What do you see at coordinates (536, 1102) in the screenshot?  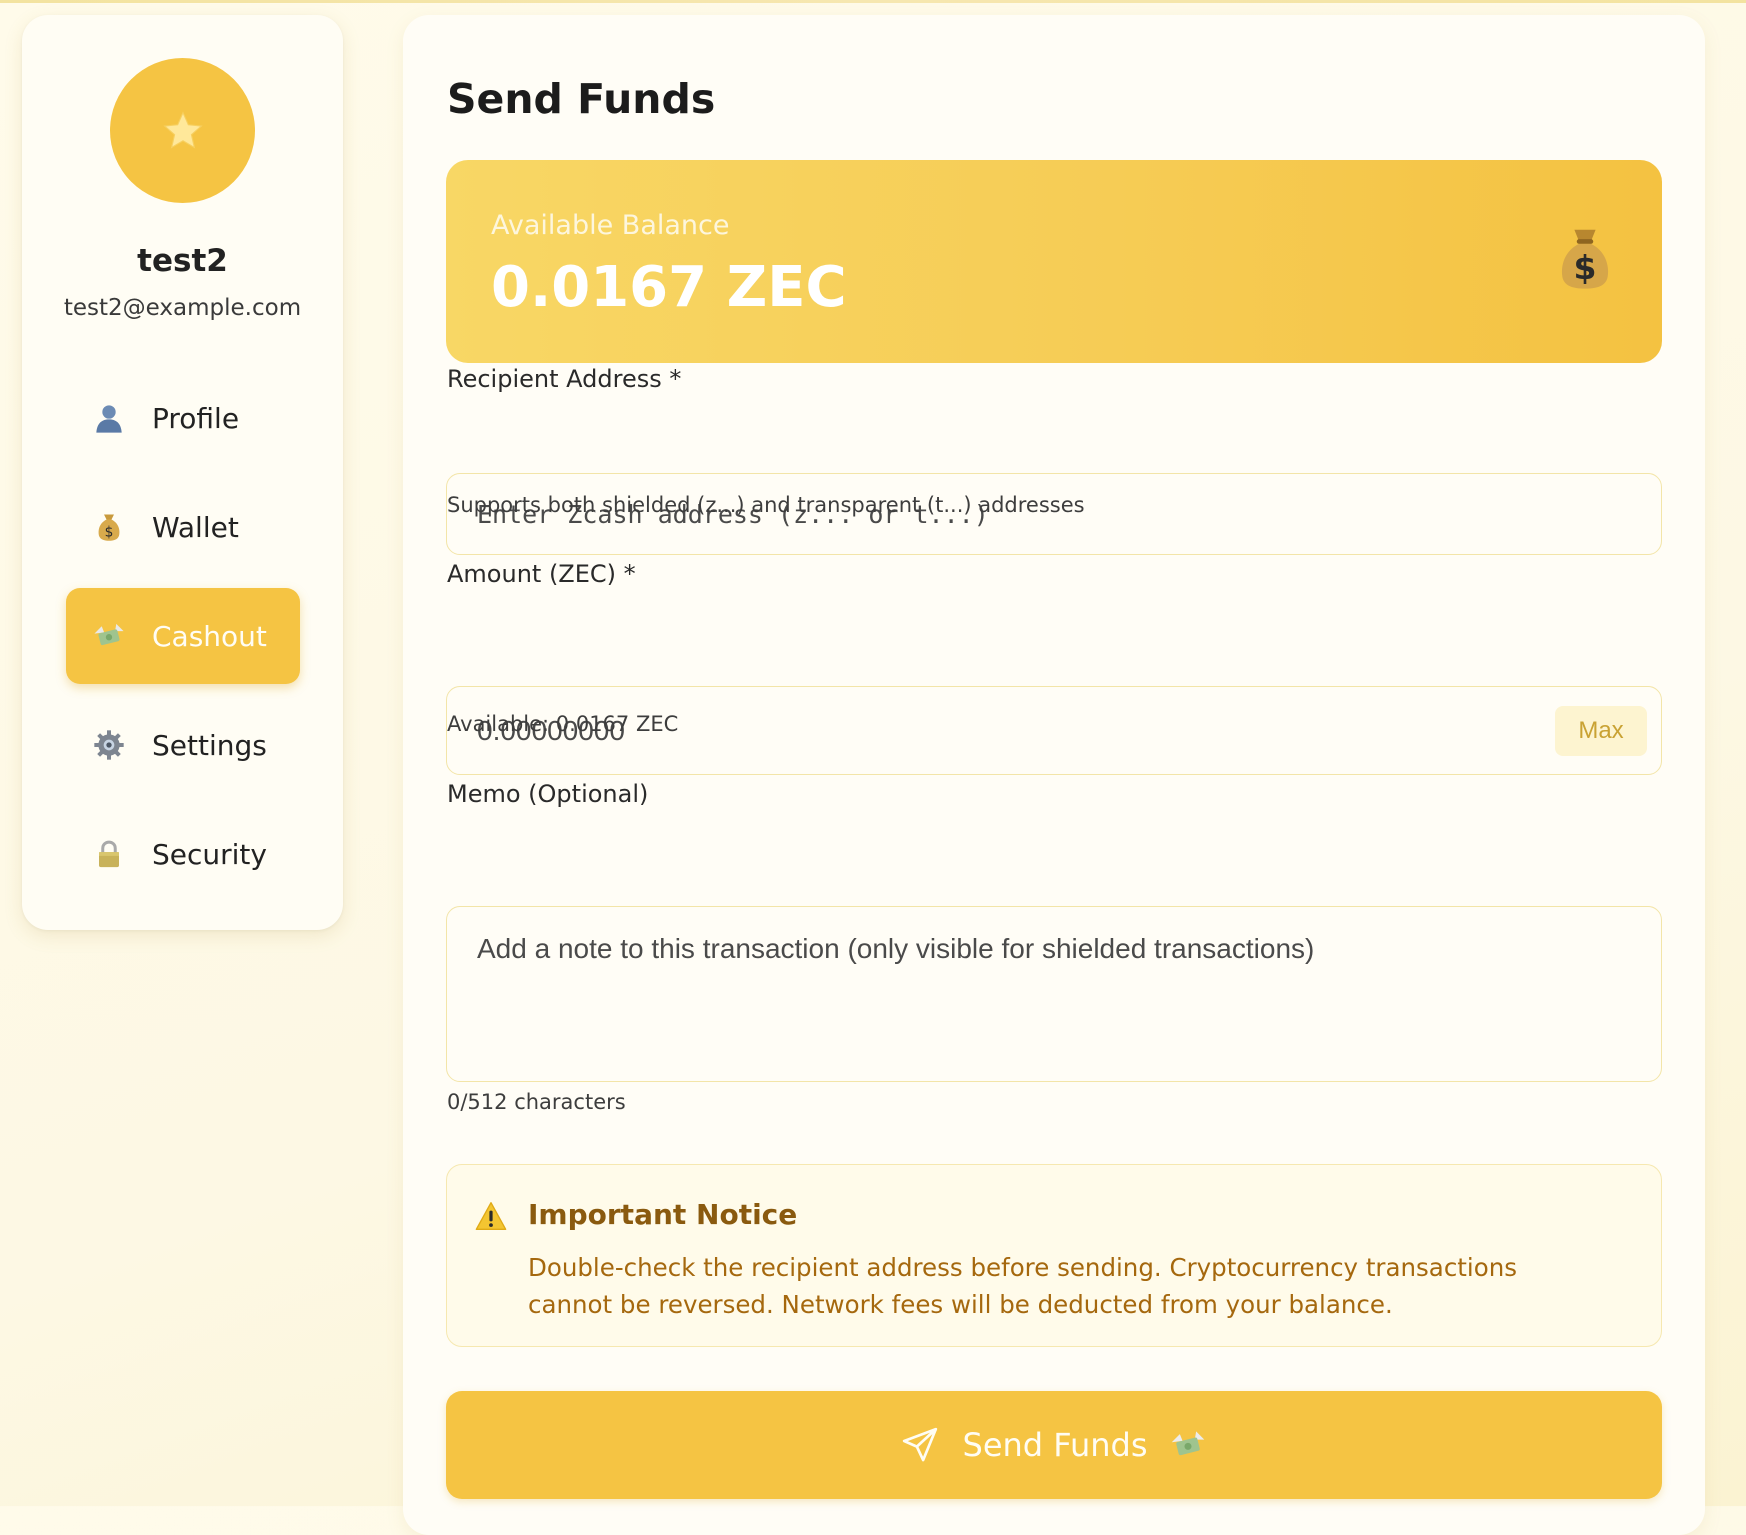 I see `memo-char-counter: 0/512 characters` at bounding box center [536, 1102].